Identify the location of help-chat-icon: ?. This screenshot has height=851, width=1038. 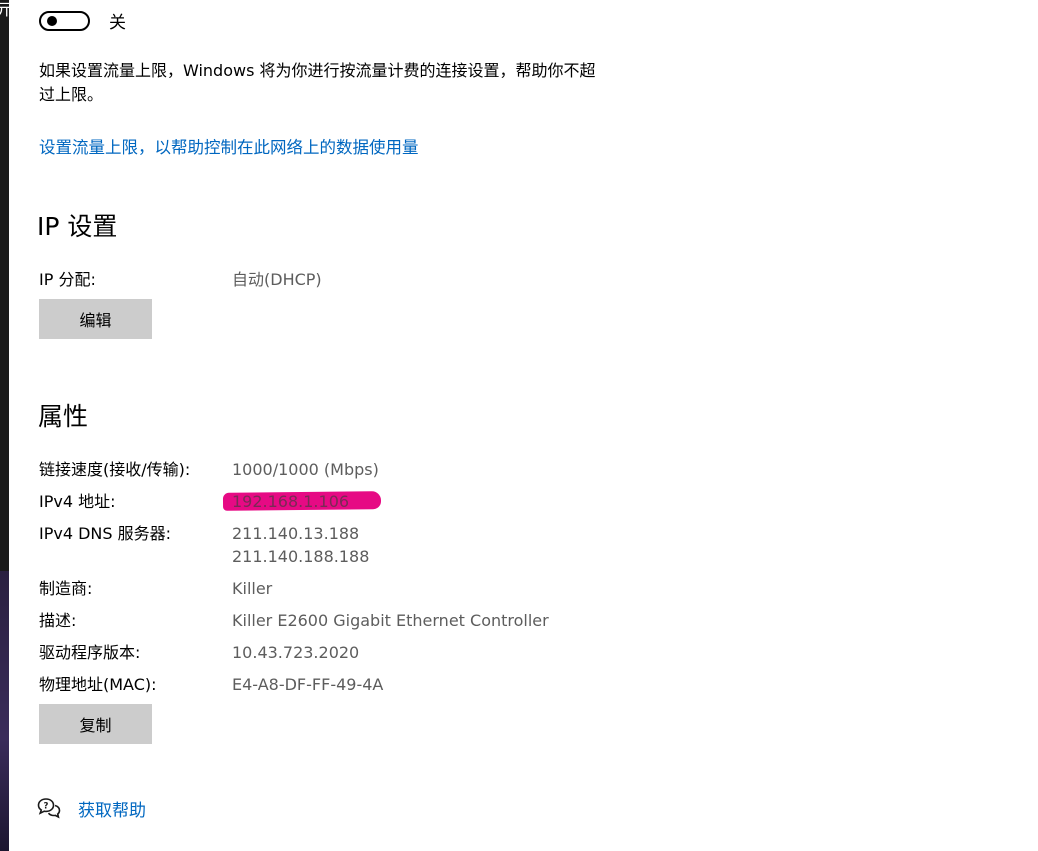
(49, 808).